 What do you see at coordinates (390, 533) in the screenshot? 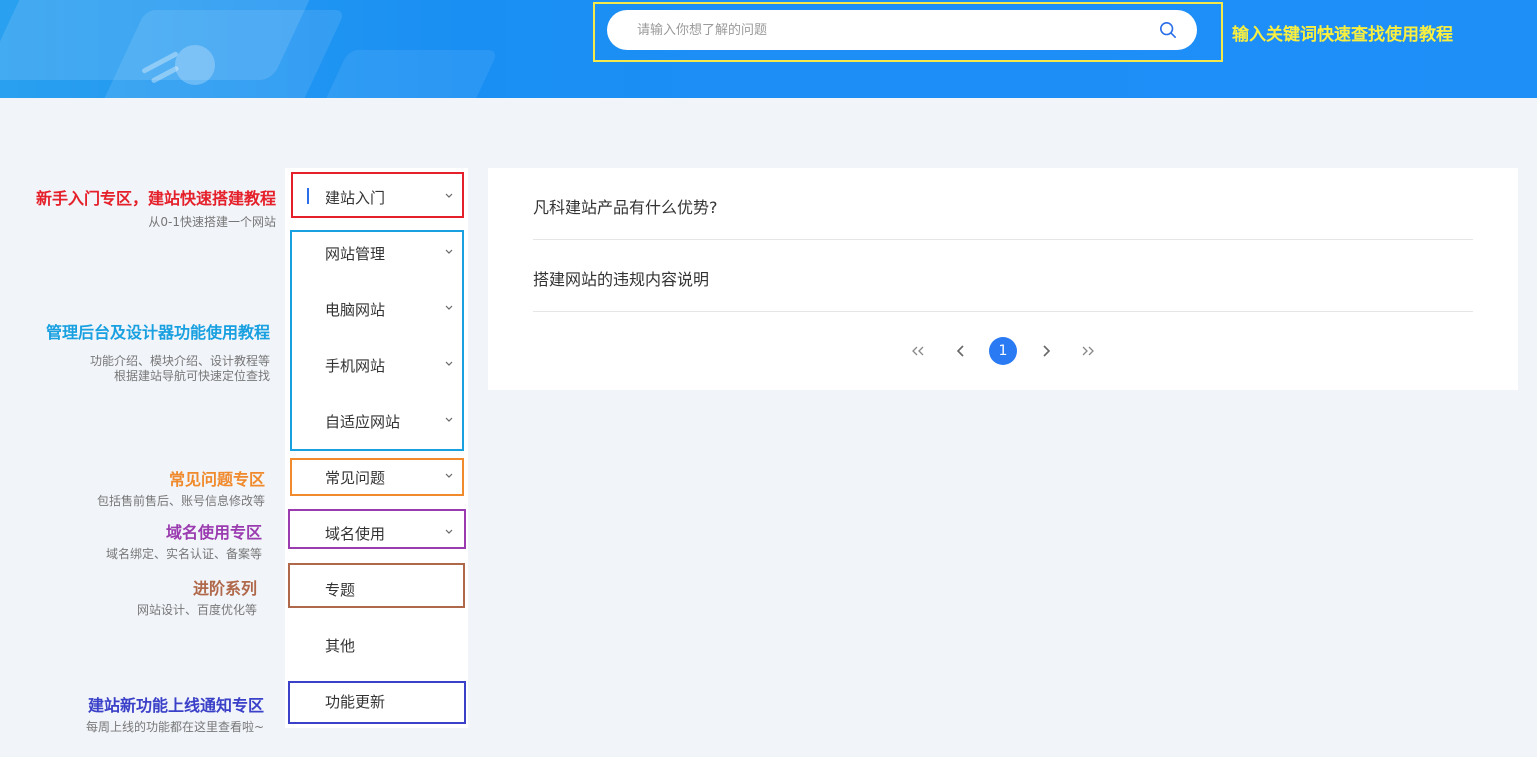
I see `sidebar-item-domain: 域名使用` at bounding box center [390, 533].